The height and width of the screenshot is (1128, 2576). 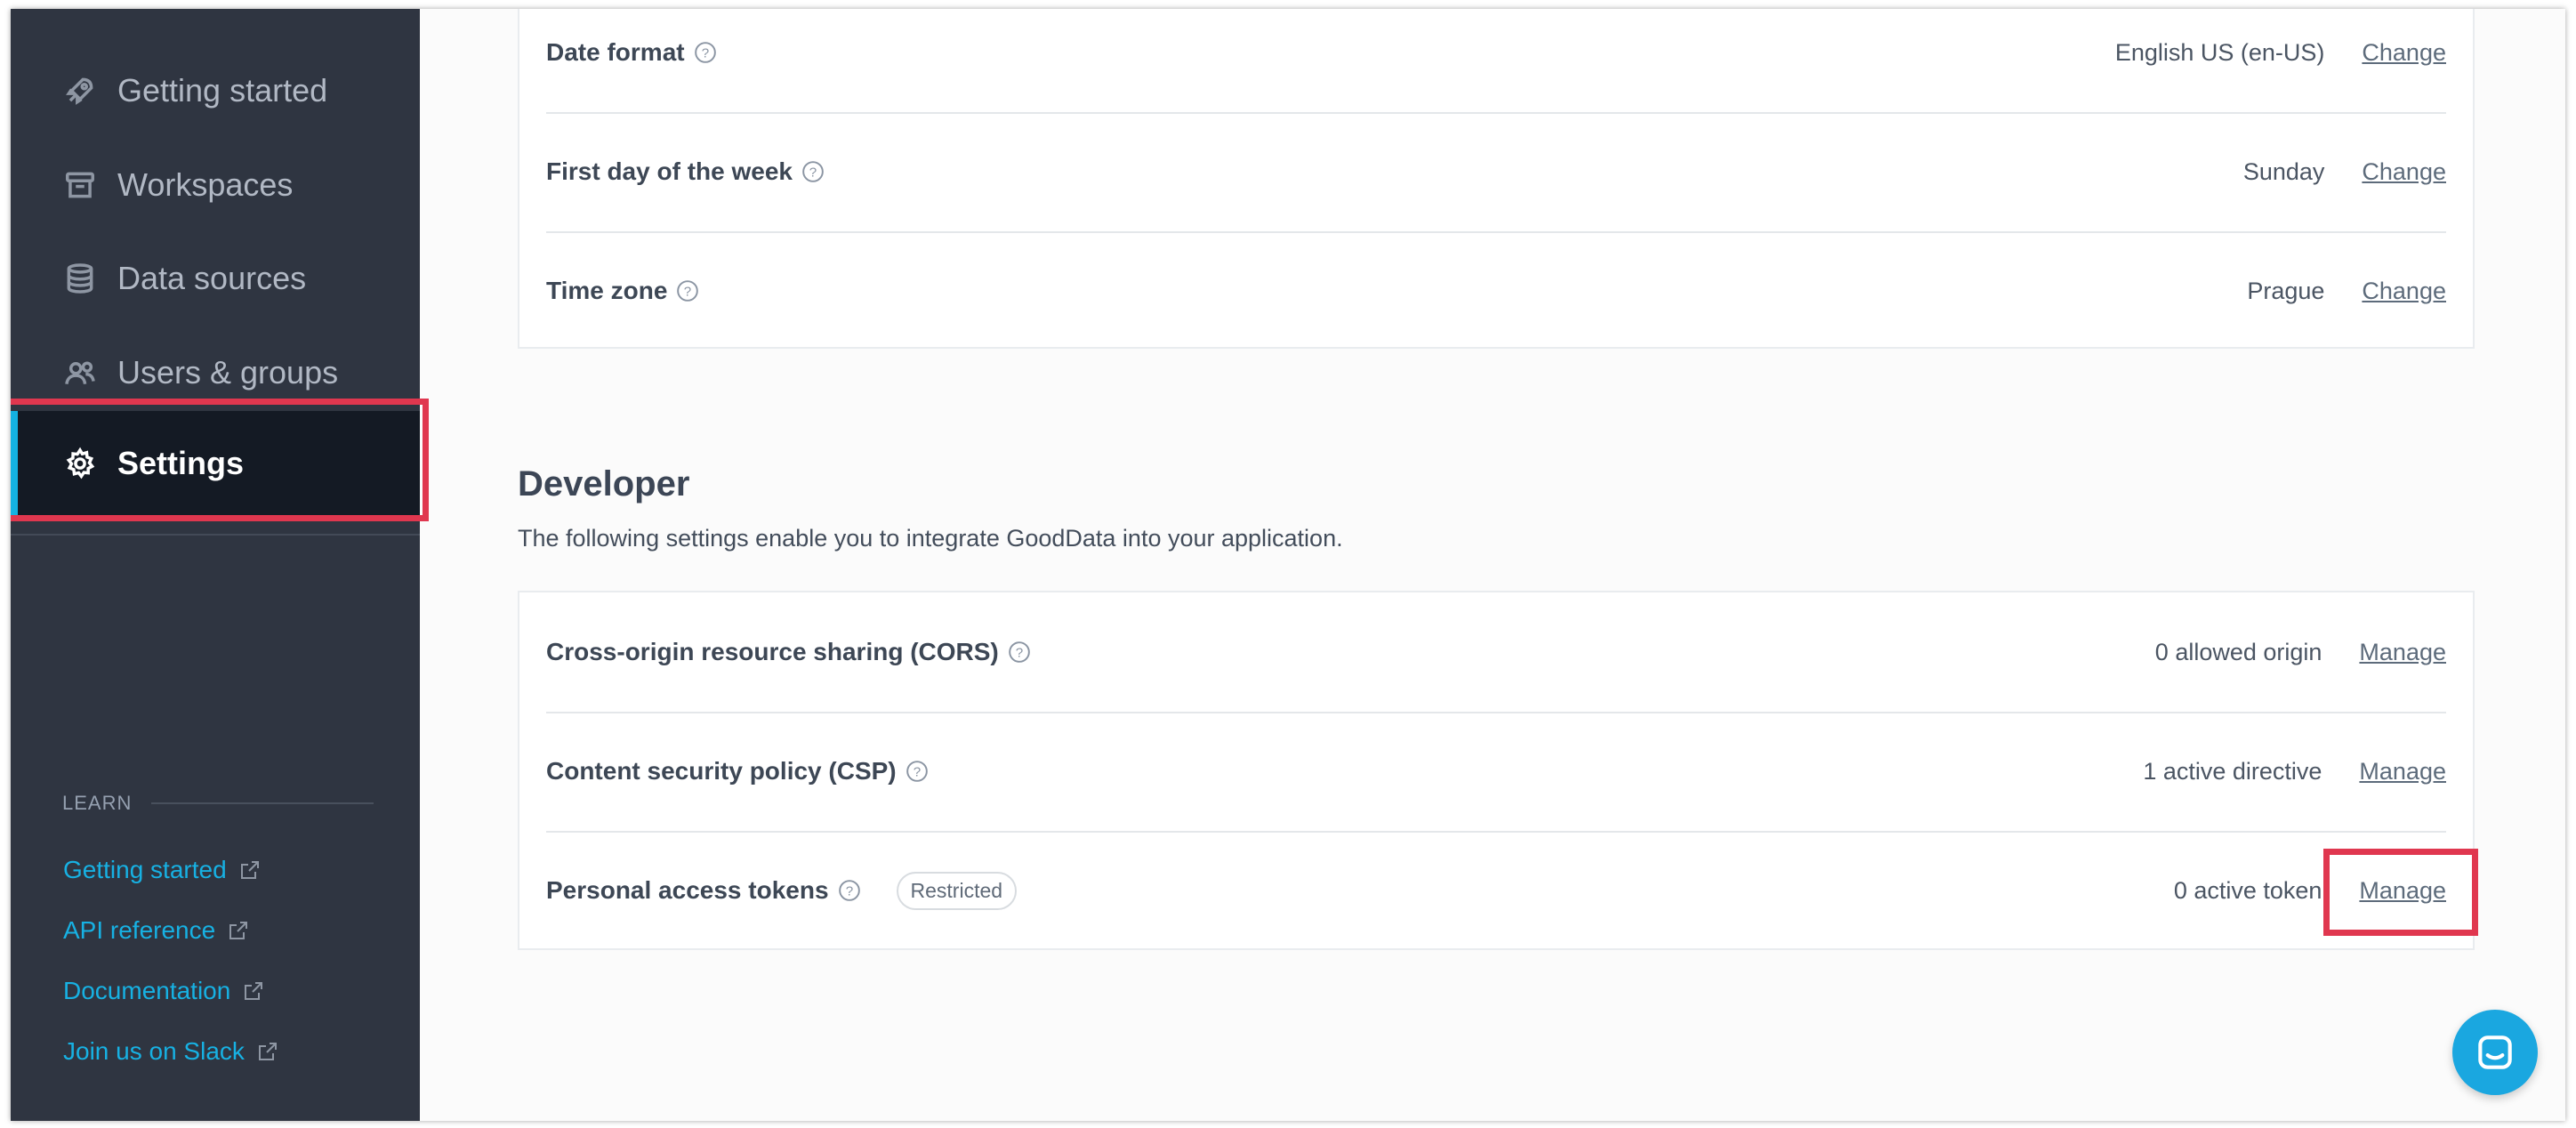 What do you see at coordinates (2238, 651) in the screenshot?
I see `setting-value: 0 allowed origin` at bounding box center [2238, 651].